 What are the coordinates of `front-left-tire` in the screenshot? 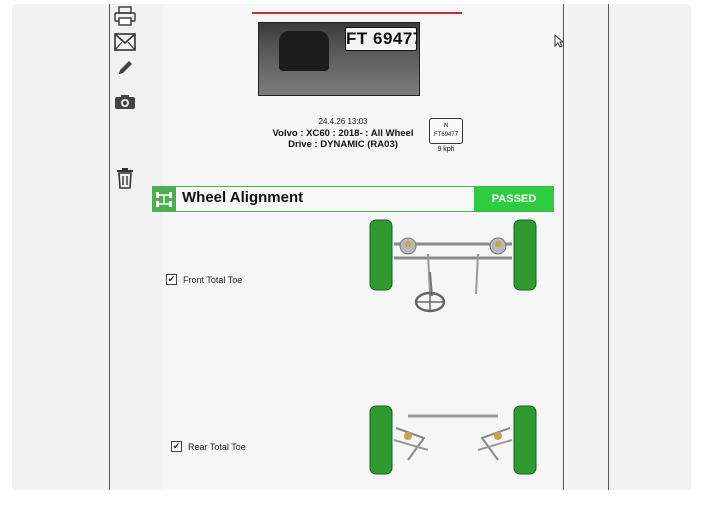 It's located at (381, 255).